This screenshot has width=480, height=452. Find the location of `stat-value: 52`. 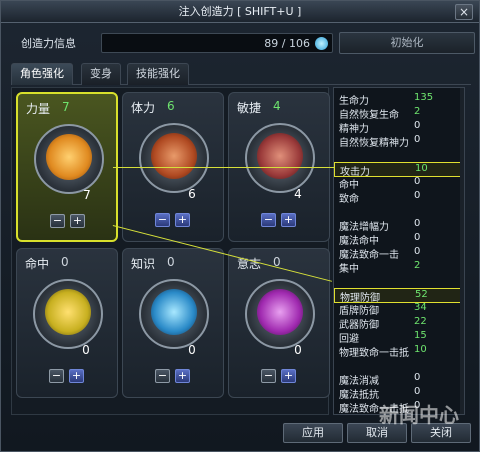

stat-value: 52 is located at coordinates (421, 294).